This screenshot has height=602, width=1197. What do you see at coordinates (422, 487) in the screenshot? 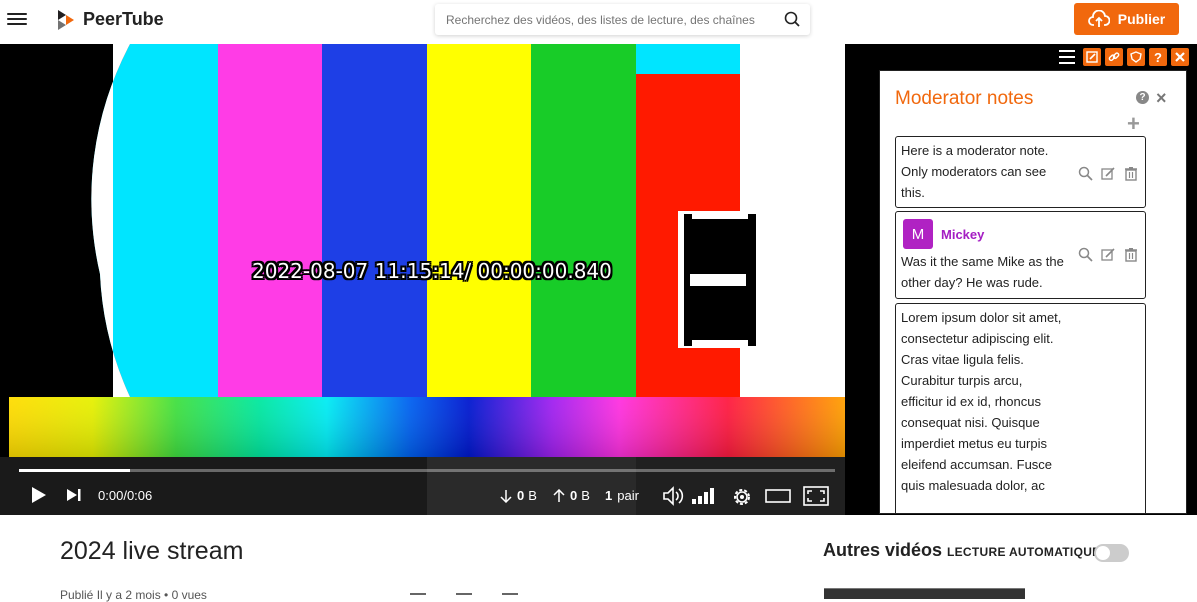
I see `player-controls: 0:00/0:06 0B 0B 1 pair` at bounding box center [422, 487].